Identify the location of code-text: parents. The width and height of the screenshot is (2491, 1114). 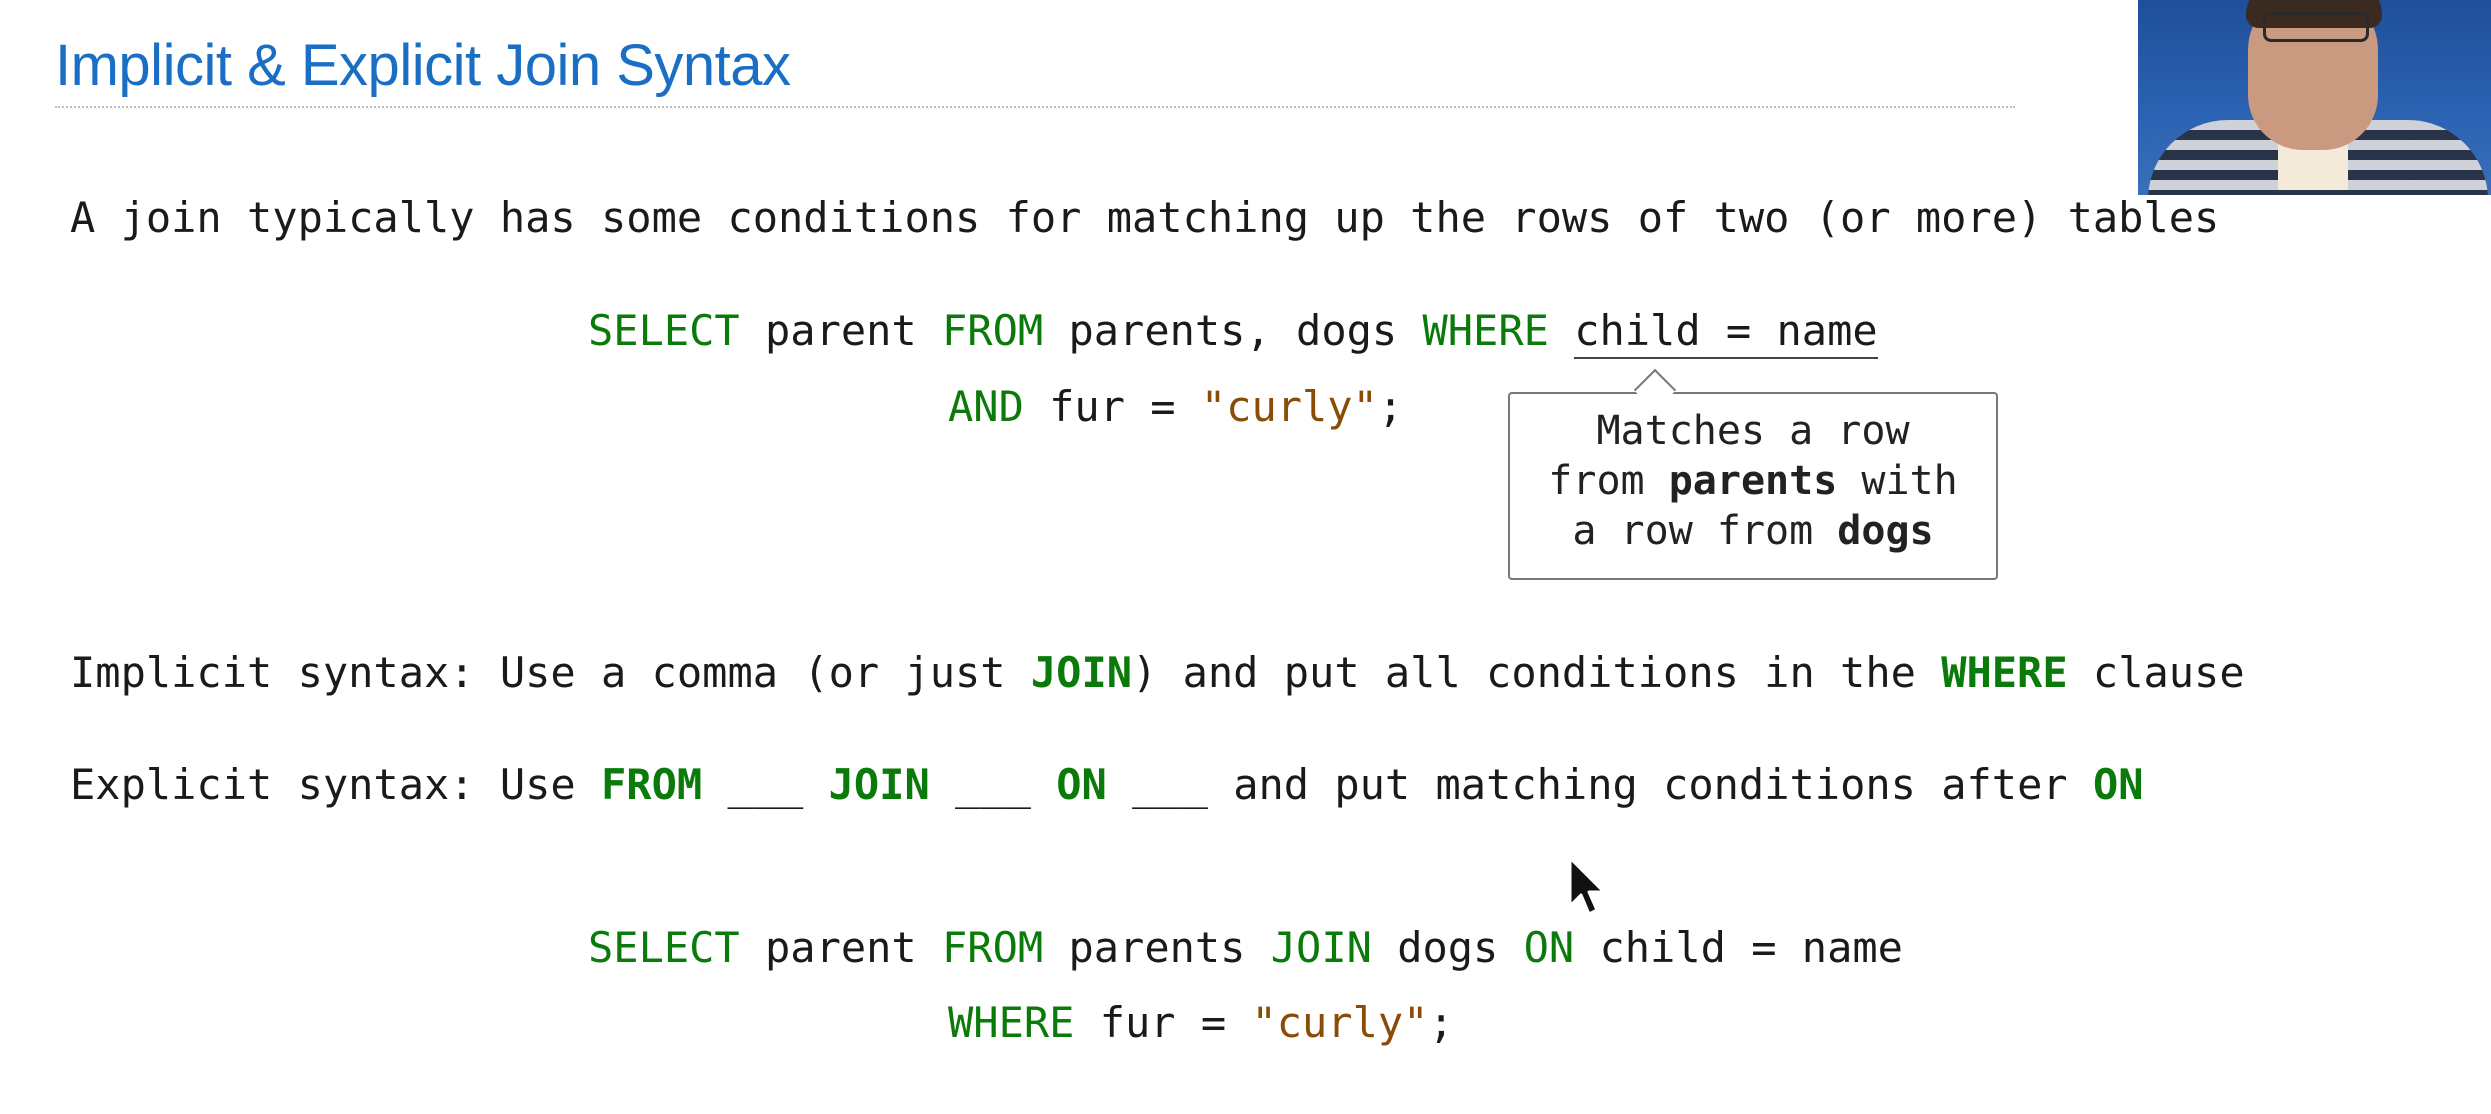
(1157, 947).